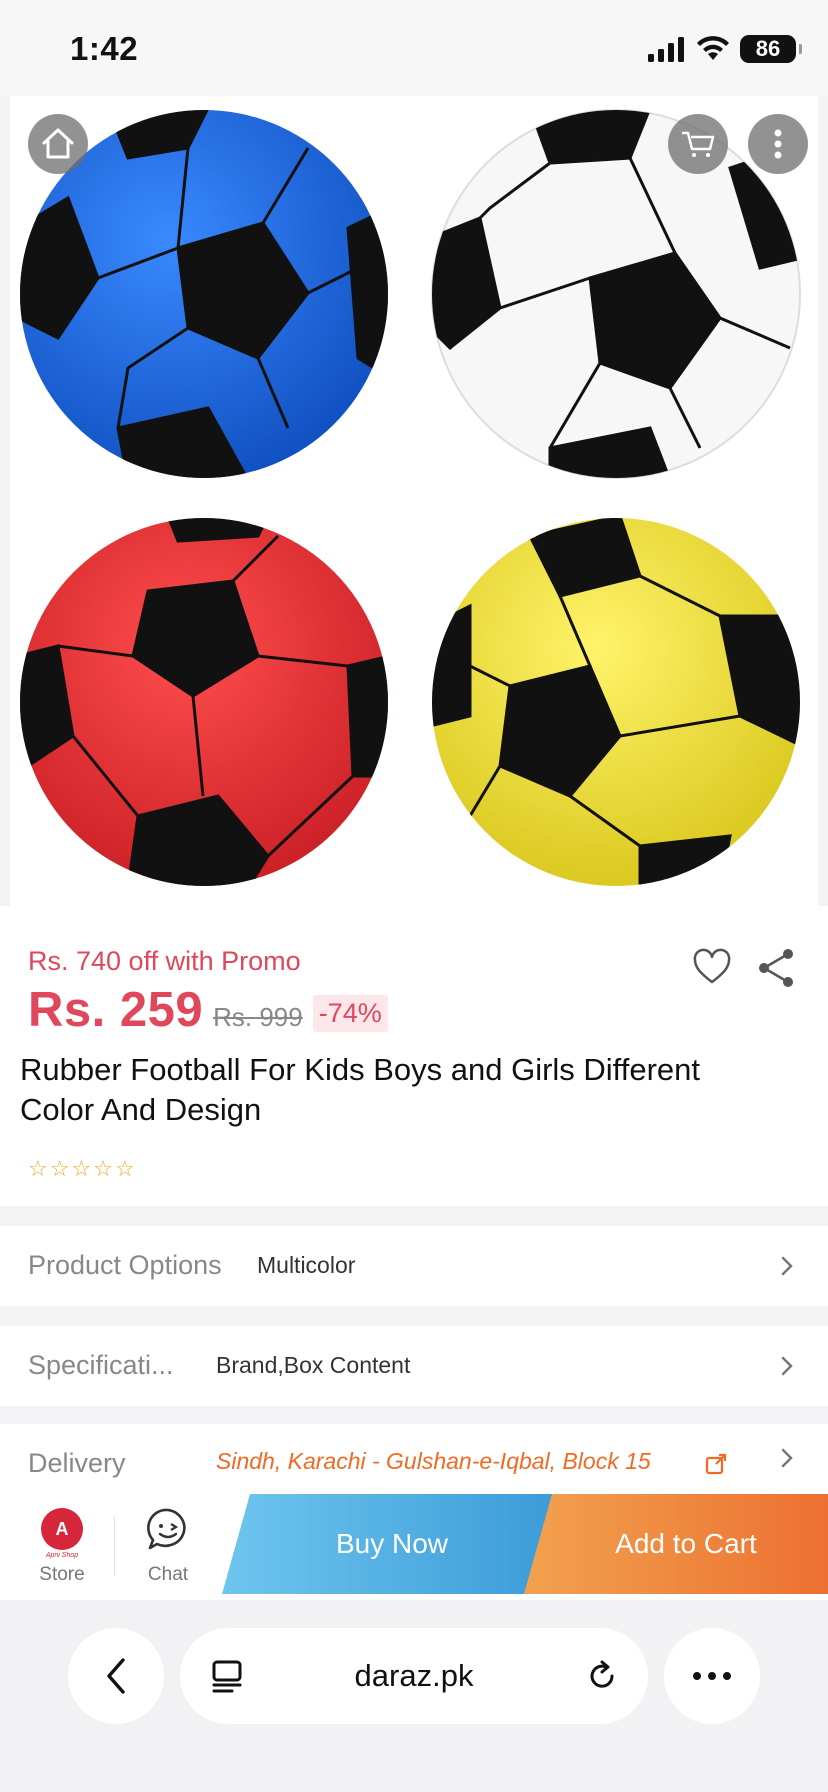  Describe the element at coordinates (666, 49) in the screenshot. I see `signal-icon` at that location.